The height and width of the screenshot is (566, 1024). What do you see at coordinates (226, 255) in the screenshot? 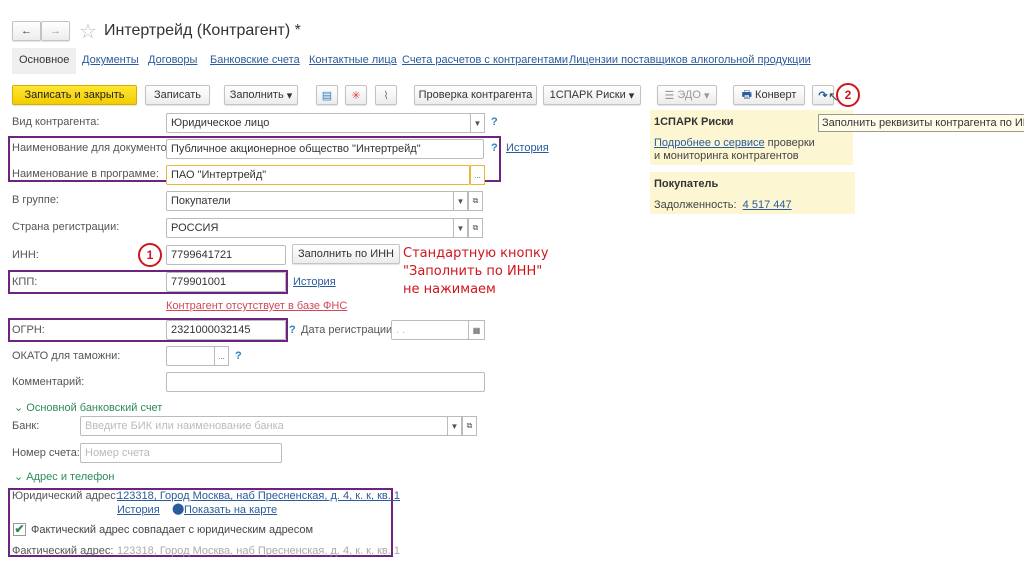
I see `inn-input: 7799641721` at bounding box center [226, 255].